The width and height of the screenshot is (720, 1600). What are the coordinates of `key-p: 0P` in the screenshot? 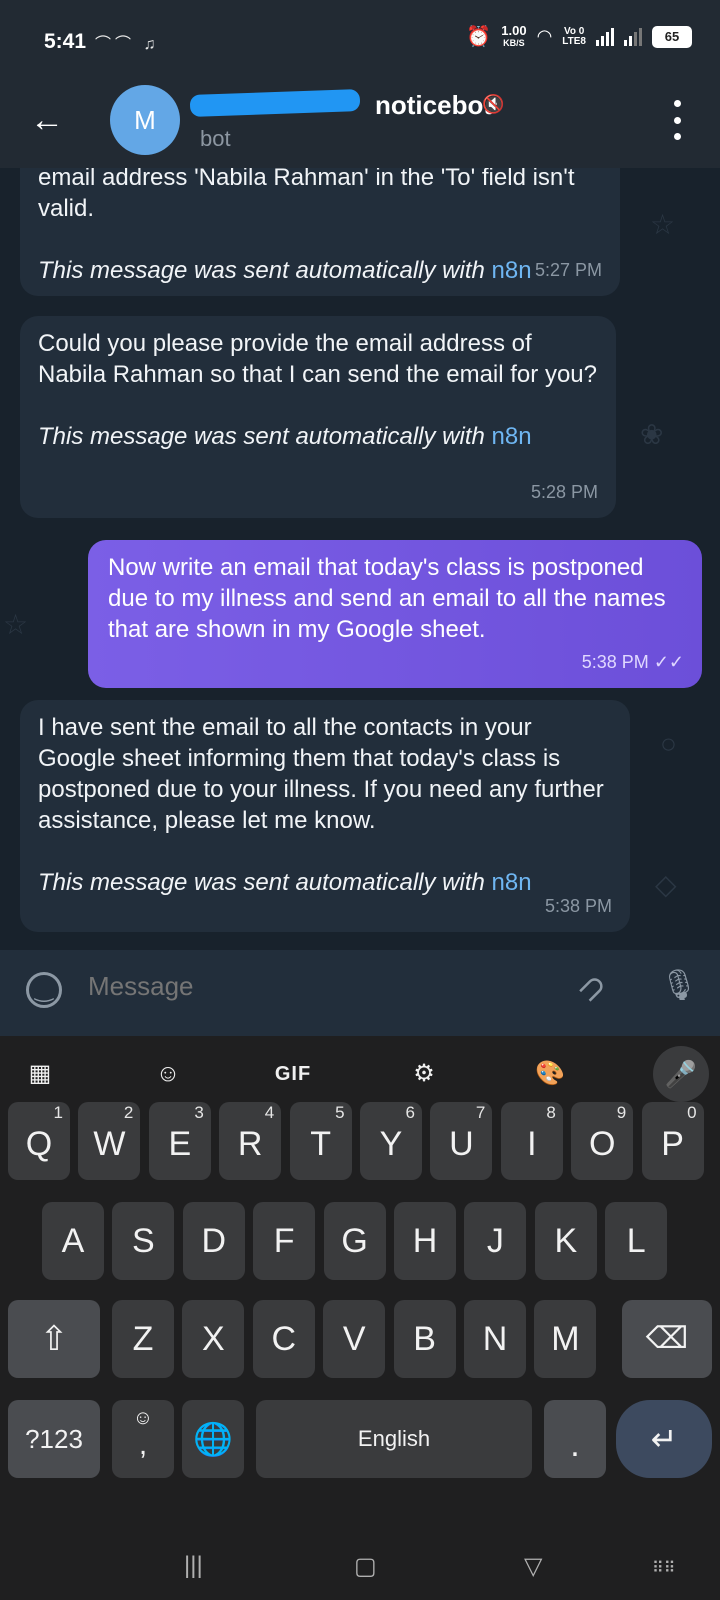 It's located at (672, 1141).